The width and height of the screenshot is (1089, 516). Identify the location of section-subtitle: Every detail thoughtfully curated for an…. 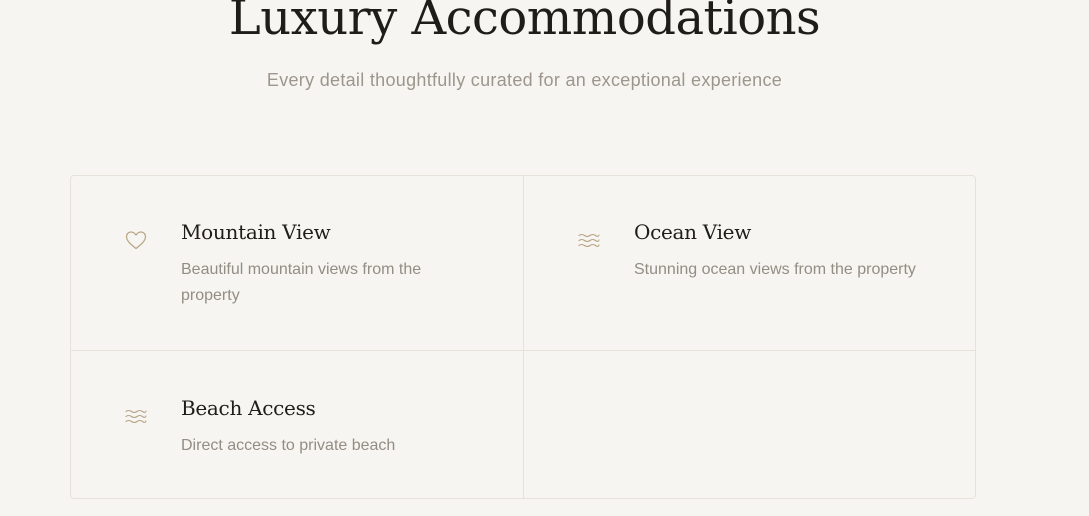
(524, 80).